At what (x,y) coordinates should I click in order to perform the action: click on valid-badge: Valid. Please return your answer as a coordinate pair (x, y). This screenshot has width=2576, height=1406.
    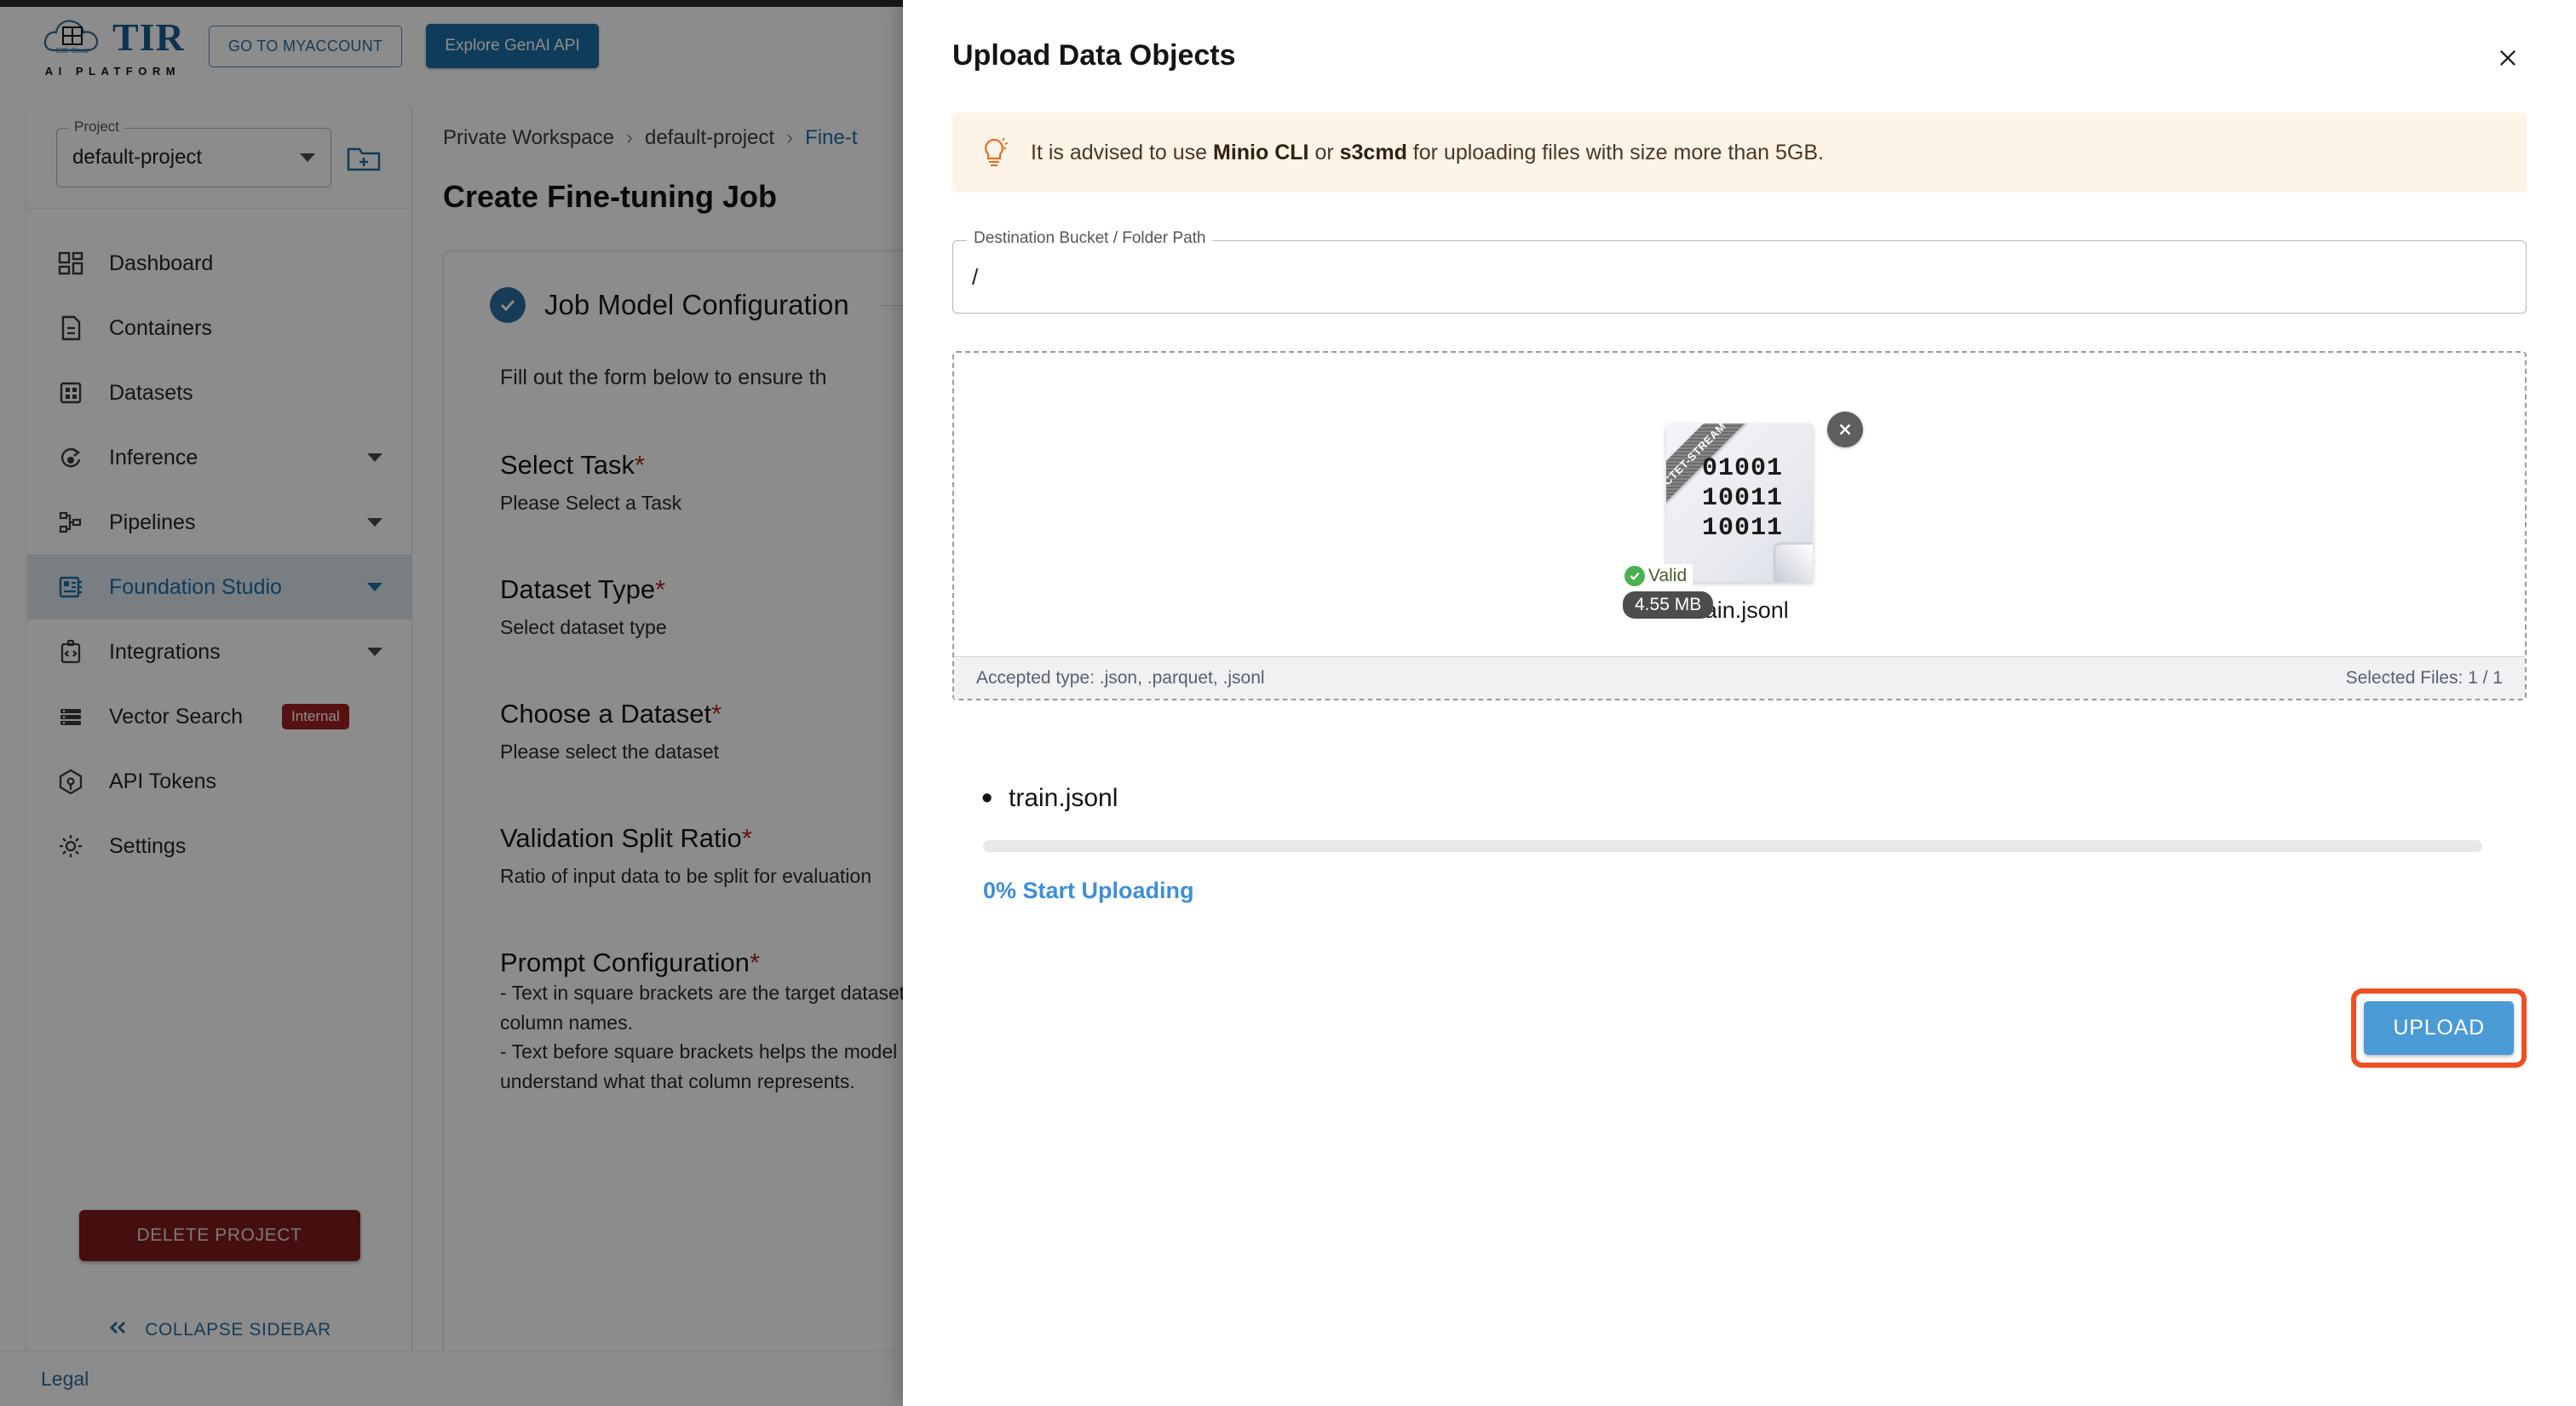
    Looking at the image, I should click on (1658, 575).